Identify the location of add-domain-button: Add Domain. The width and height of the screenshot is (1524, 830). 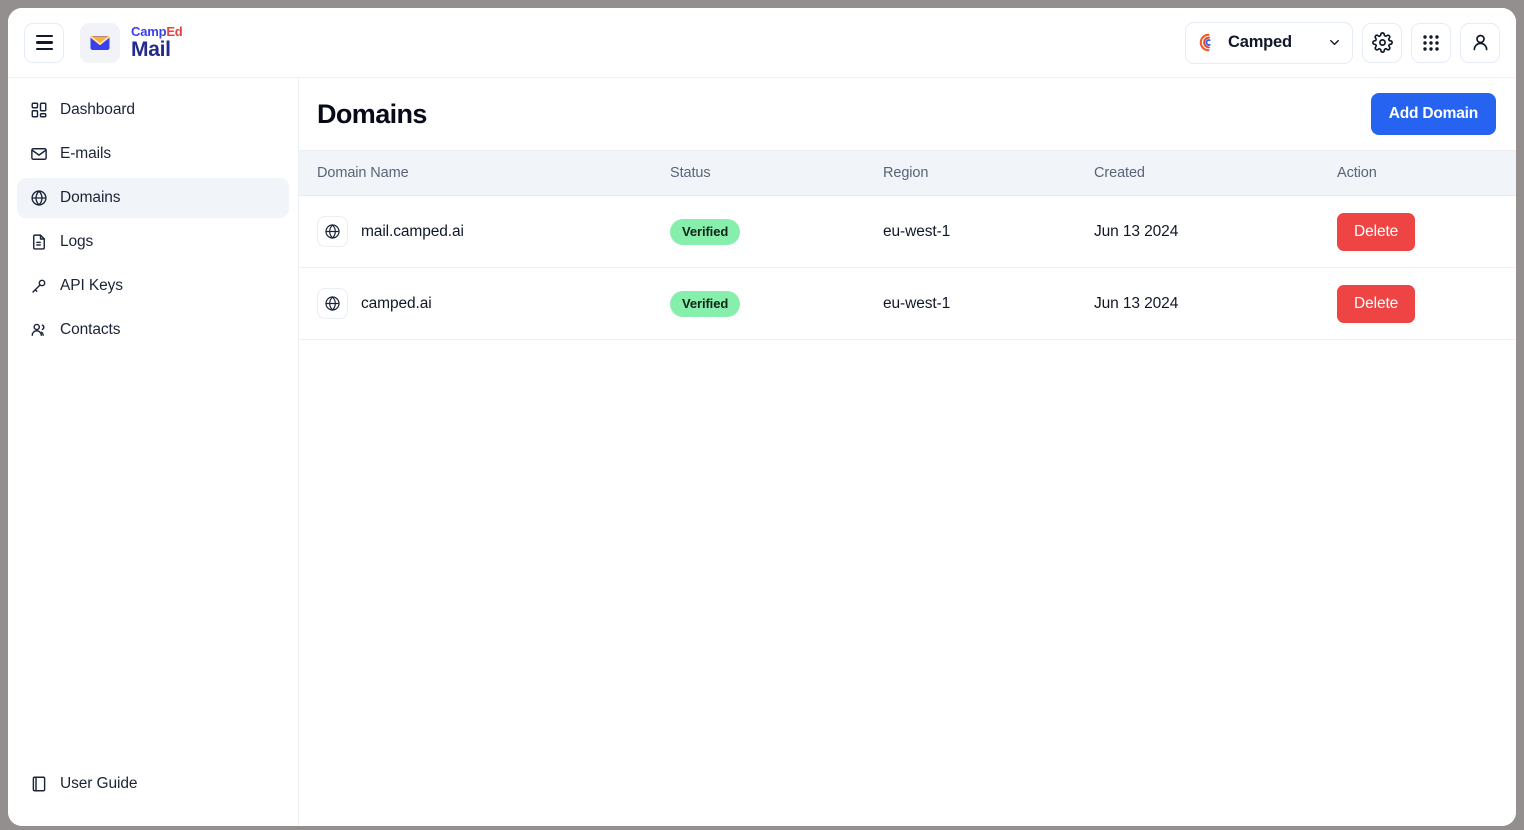
(1433, 114).